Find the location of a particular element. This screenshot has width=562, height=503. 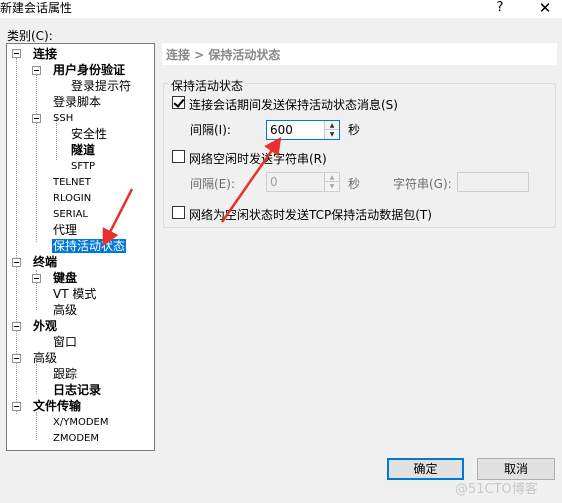

tree-item-vt-mode: VT 模式 is located at coordinates (74, 294).